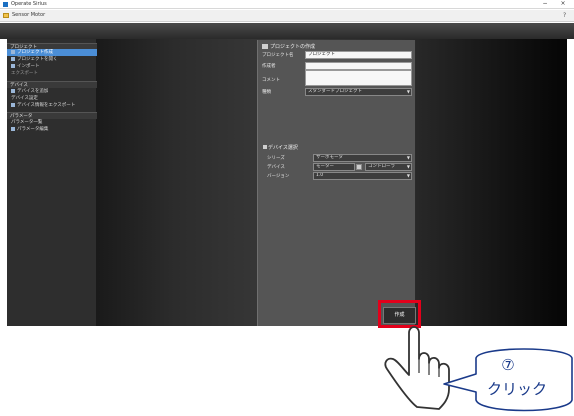 This screenshot has height=416, width=574. What do you see at coordinates (46, 105) in the screenshot?
I see `sidebar-item-label: デバイス情報をエクスポート` at bounding box center [46, 105].